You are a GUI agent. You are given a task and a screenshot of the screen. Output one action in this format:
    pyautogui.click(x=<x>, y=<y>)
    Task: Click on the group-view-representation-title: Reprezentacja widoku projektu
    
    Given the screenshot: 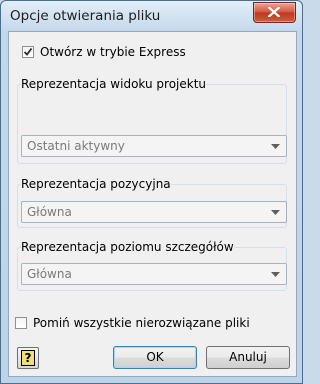 What is the action you would take?
    pyautogui.click(x=114, y=84)
    